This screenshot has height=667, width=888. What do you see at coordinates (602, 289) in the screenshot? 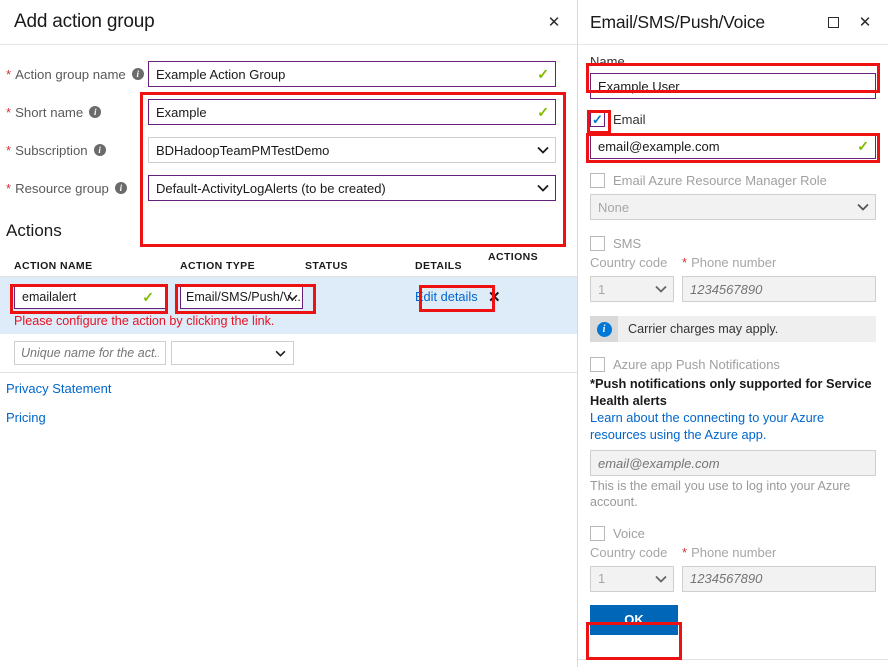
I see `sms-country-code-value: 1` at bounding box center [602, 289].